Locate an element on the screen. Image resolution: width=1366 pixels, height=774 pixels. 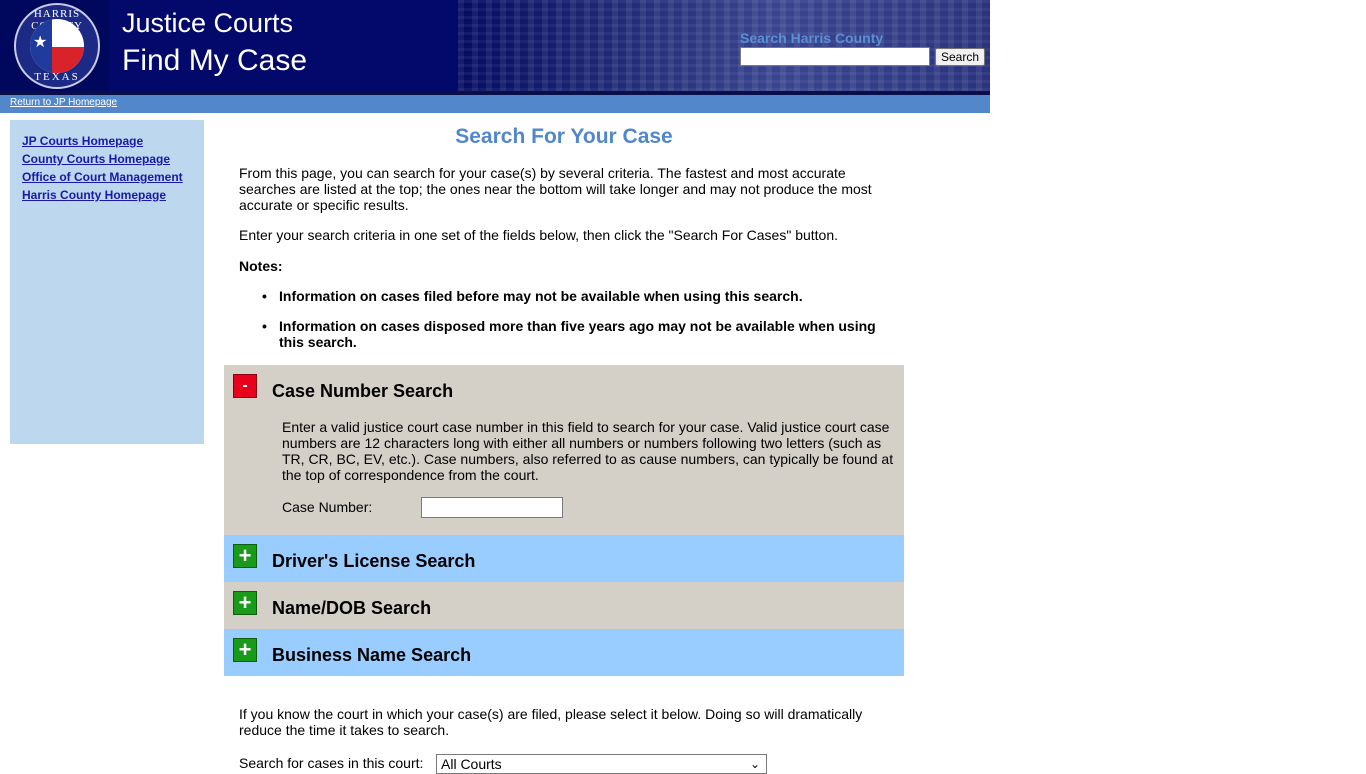
site-title-line1: Justice Courts is located at coordinates (208, 23).